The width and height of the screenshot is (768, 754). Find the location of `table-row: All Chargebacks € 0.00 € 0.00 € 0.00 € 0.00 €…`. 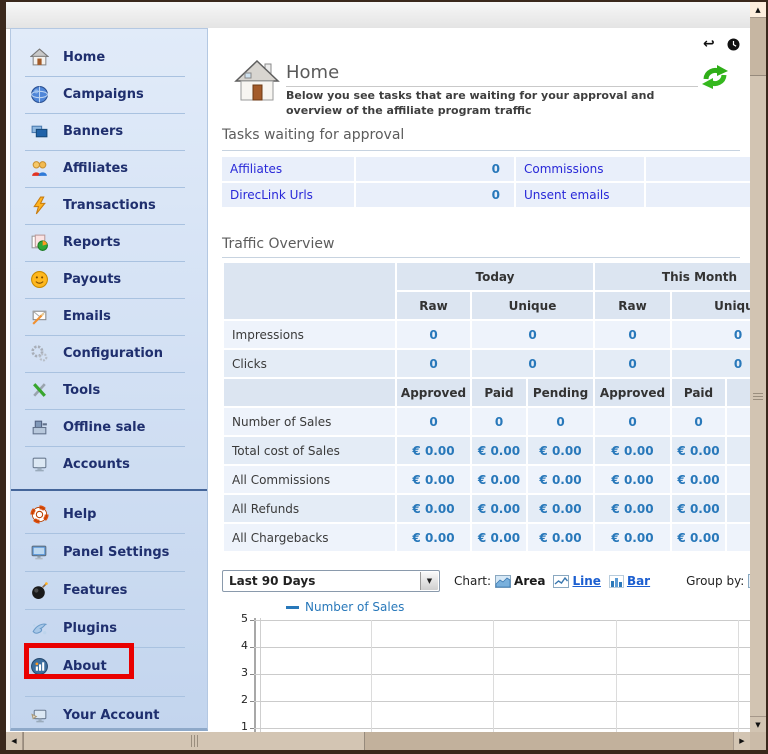

table-row: All Chargebacks € 0.00 € 0.00 € 0.00 € 0.00 €… is located at coordinates (487, 537).